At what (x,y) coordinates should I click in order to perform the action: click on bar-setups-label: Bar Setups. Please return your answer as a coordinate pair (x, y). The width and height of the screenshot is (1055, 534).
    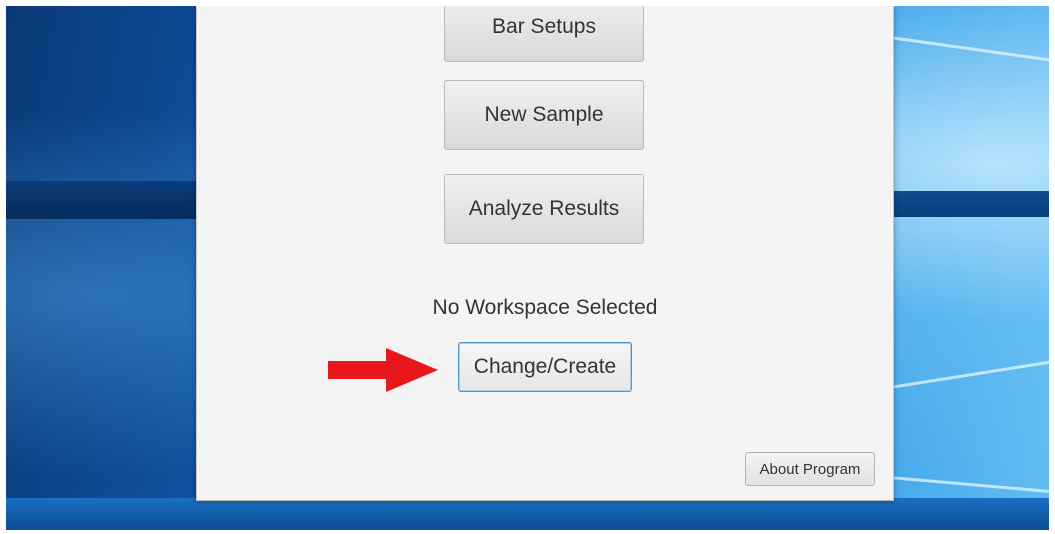
    Looking at the image, I should click on (544, 26).